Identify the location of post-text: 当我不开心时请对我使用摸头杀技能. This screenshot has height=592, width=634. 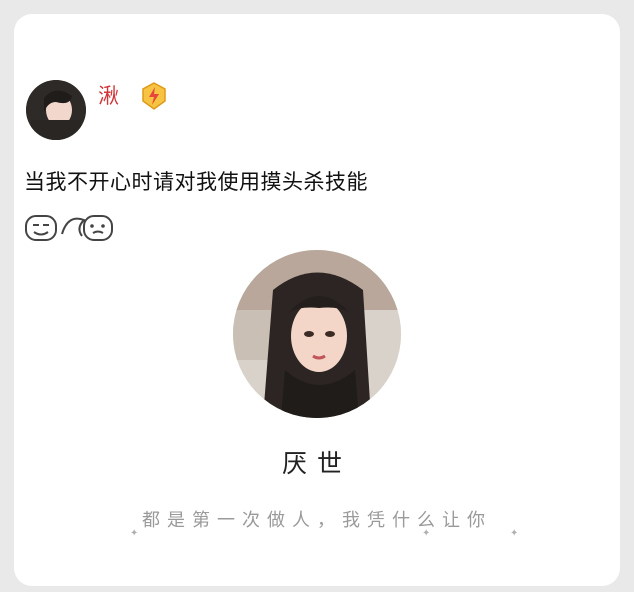
(196, 182).